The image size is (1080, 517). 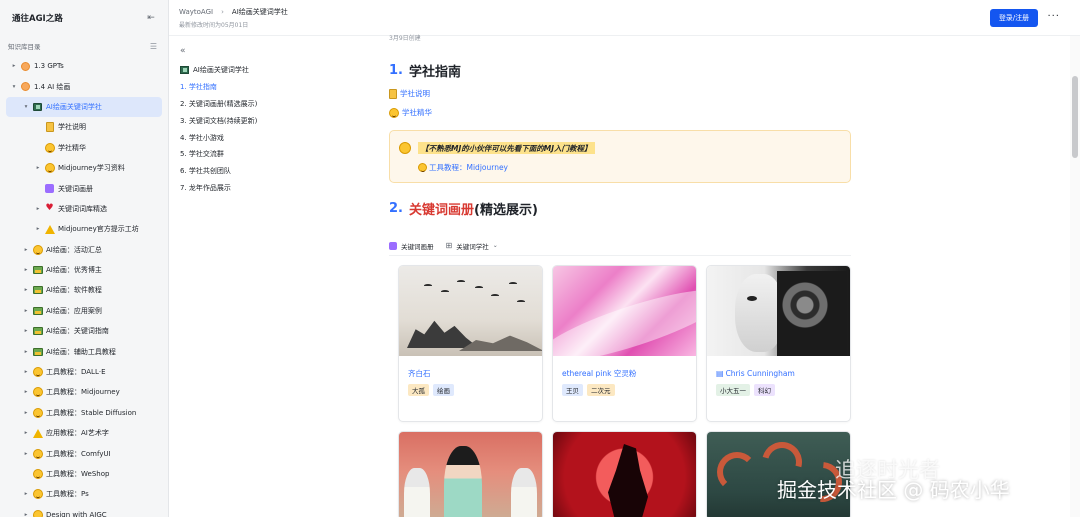 What do you see at coordinates (624, 93) in the screenshot?
I see `link-society-intro: 学社说明` at bounding box center [624, 93].